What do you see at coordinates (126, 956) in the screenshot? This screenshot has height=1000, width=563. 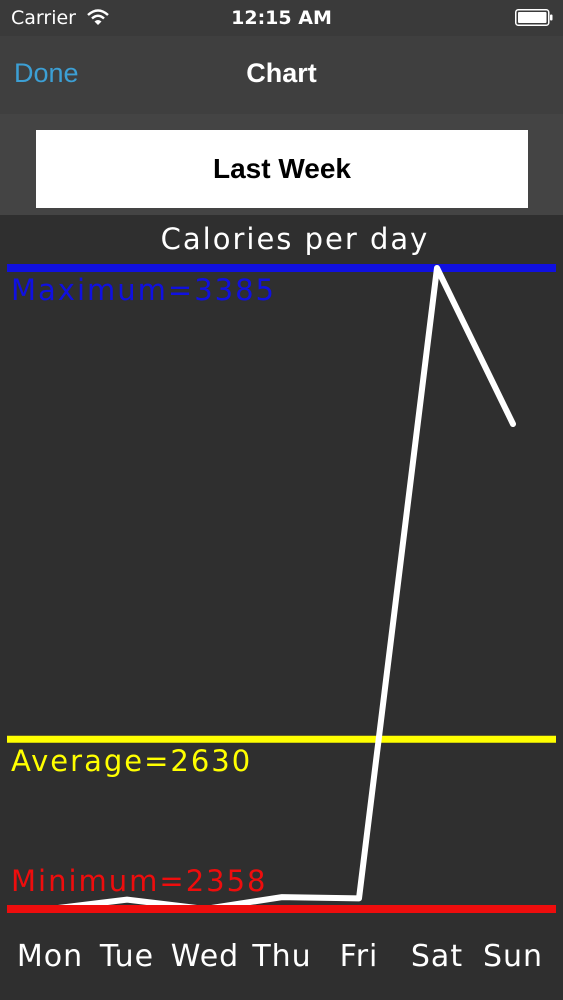 I see `x-axis-label: Tue` at bounding box center [126, 956].